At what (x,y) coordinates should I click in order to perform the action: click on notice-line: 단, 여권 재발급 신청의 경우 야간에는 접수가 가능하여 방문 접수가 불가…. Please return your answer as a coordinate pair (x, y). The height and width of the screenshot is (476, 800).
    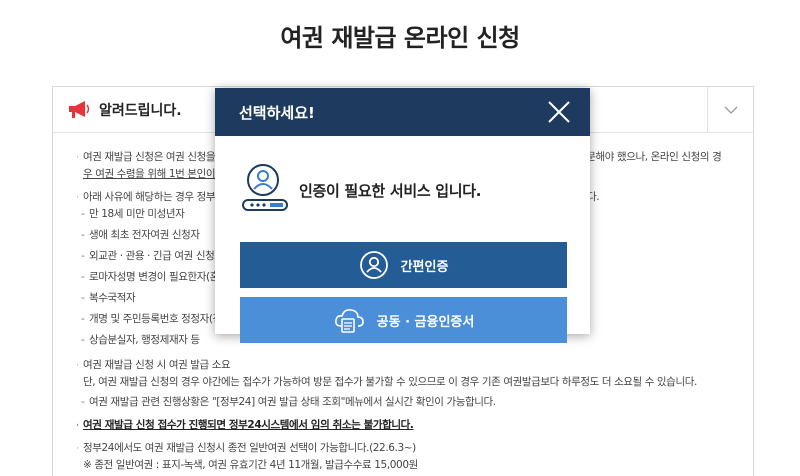
    Looking at the image, I should click on (390, 382).